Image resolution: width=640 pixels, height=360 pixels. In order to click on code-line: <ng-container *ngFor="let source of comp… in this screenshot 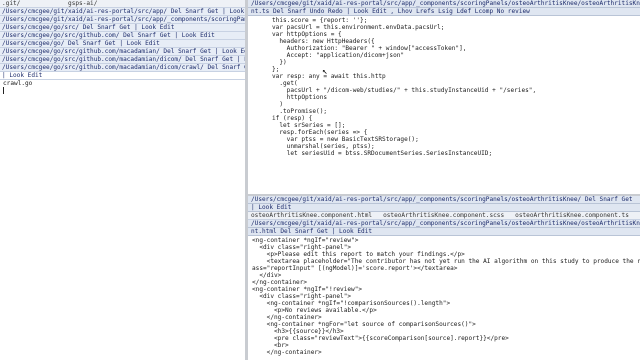, I will do `click(444, 324)`.